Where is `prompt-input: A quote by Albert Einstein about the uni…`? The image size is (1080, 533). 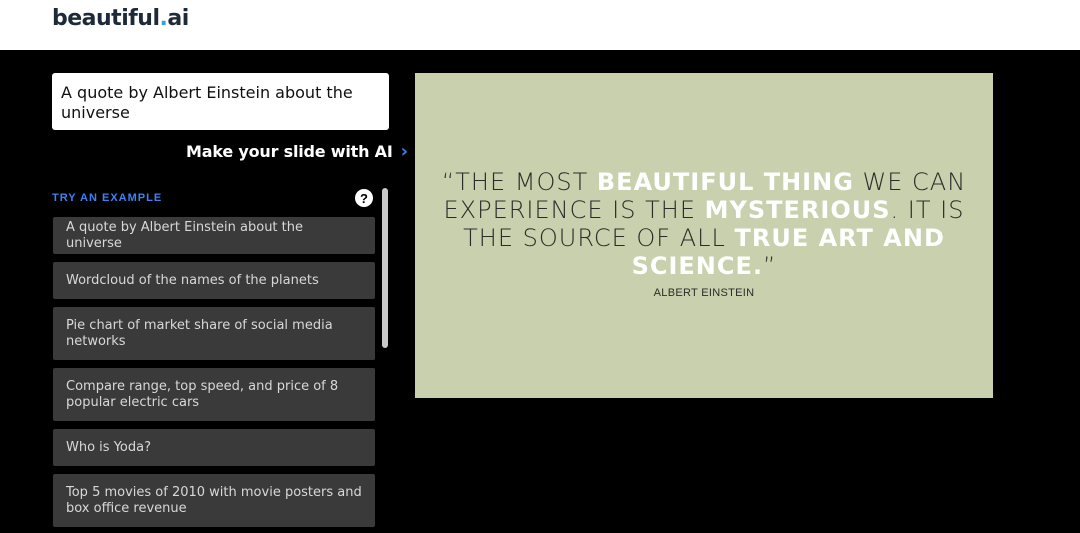
prompt-input: A quote by Albert Einstein about the uni… is located at coordinates (220, 101).